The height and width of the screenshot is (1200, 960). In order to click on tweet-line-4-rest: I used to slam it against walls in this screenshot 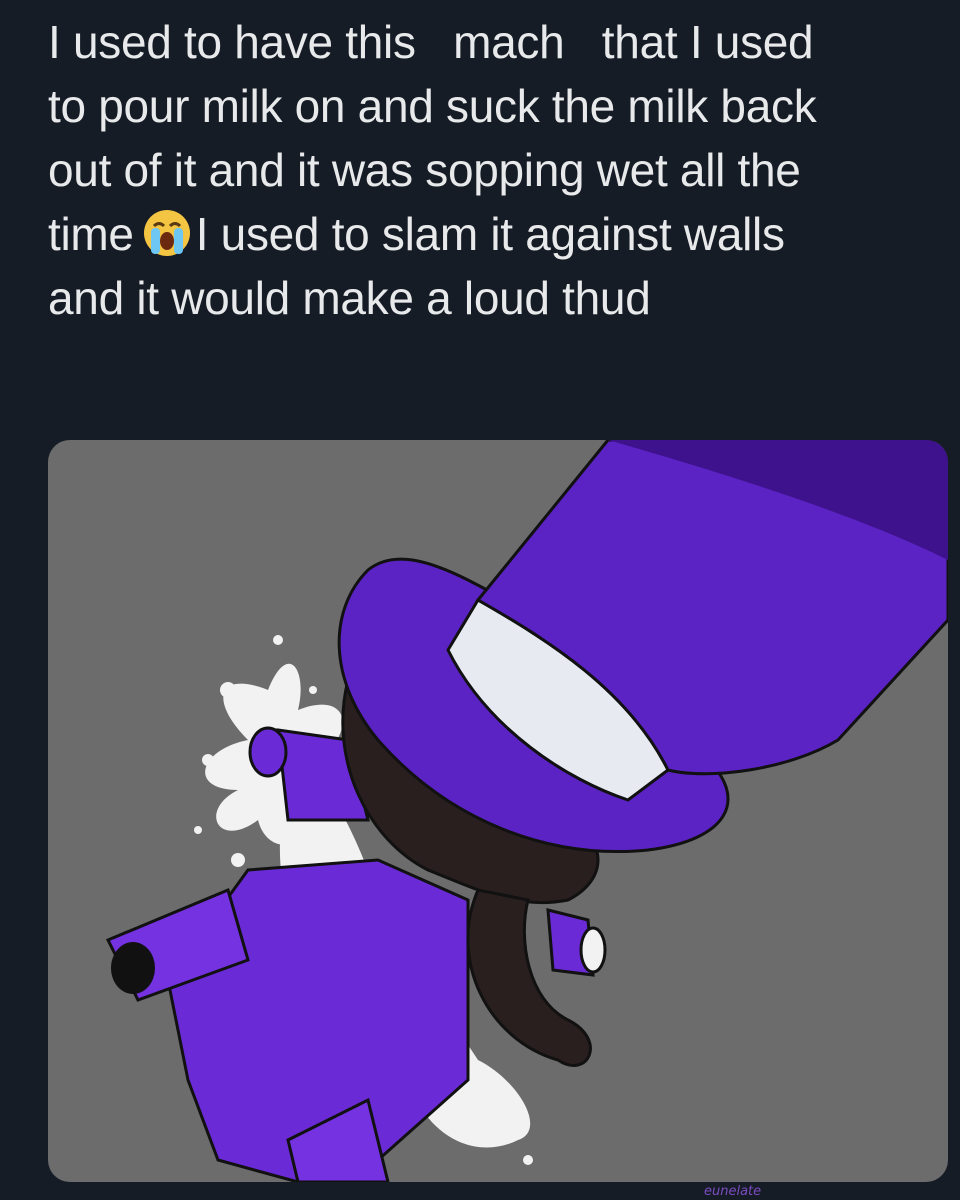, I will do `click(490, 234)`.